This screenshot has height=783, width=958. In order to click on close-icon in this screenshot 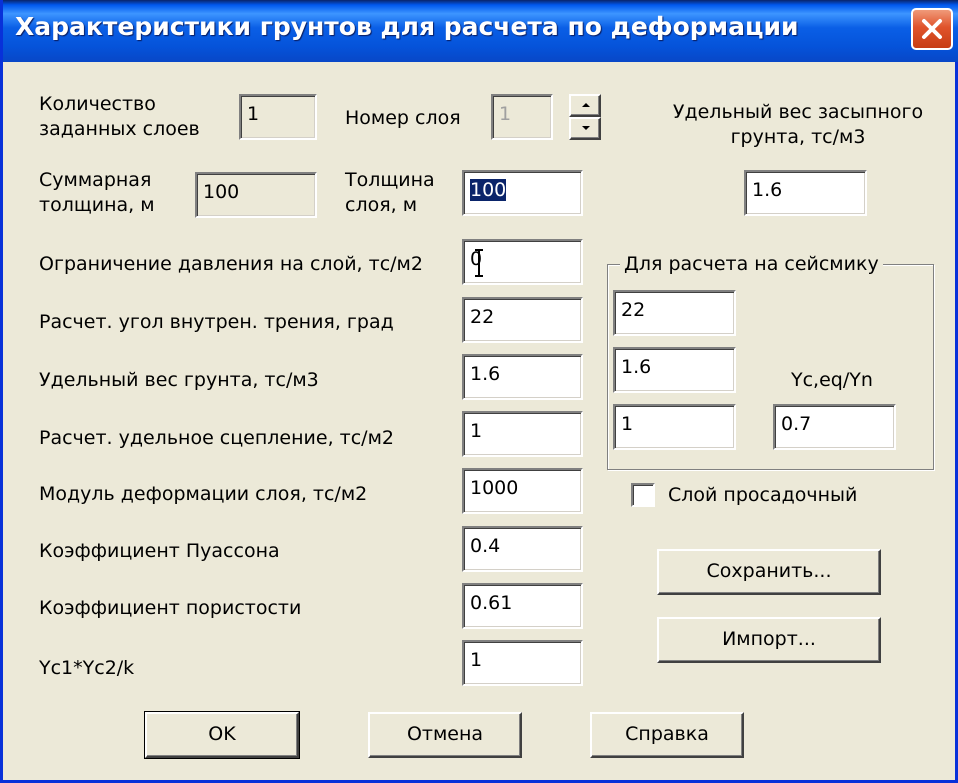, I will do `click(932, 29)`.